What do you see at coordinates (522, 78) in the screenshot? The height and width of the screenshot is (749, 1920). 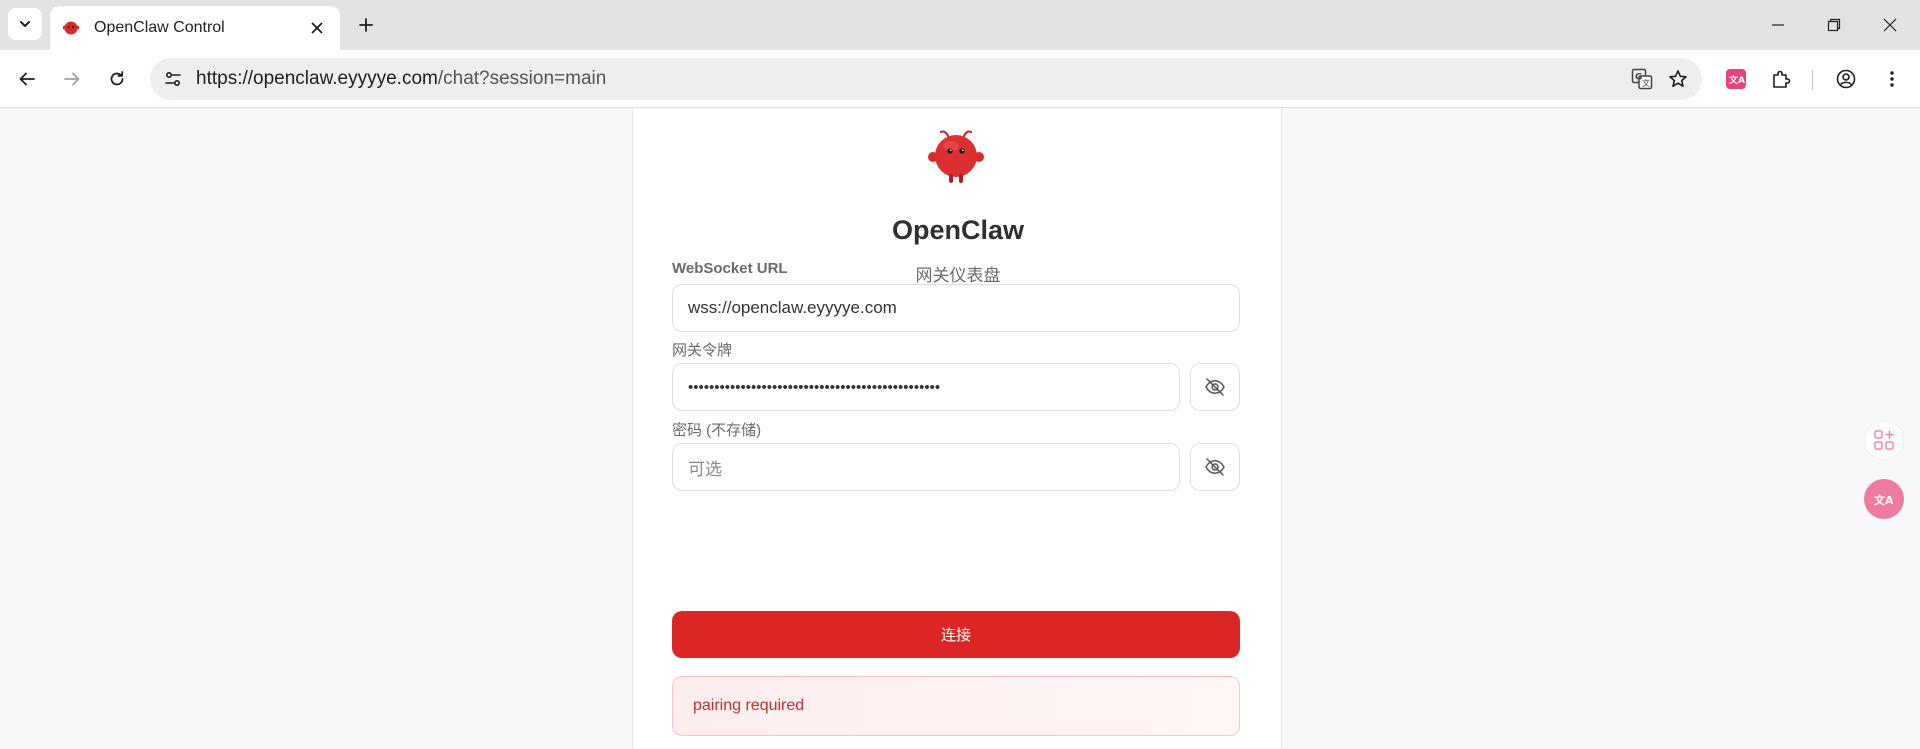 I see `url-path: /chat?session=main` at bounding box center [522, 78].